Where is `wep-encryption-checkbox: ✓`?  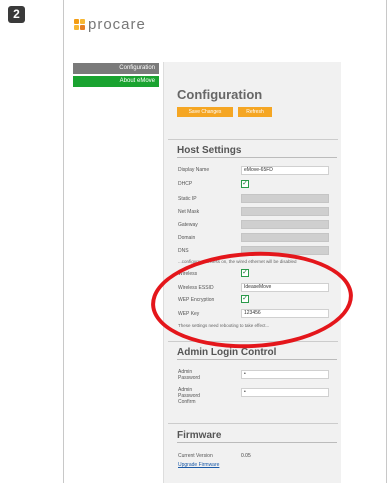
wep-encryption-checkbox: ✓ is located at coordinates (245, 299).